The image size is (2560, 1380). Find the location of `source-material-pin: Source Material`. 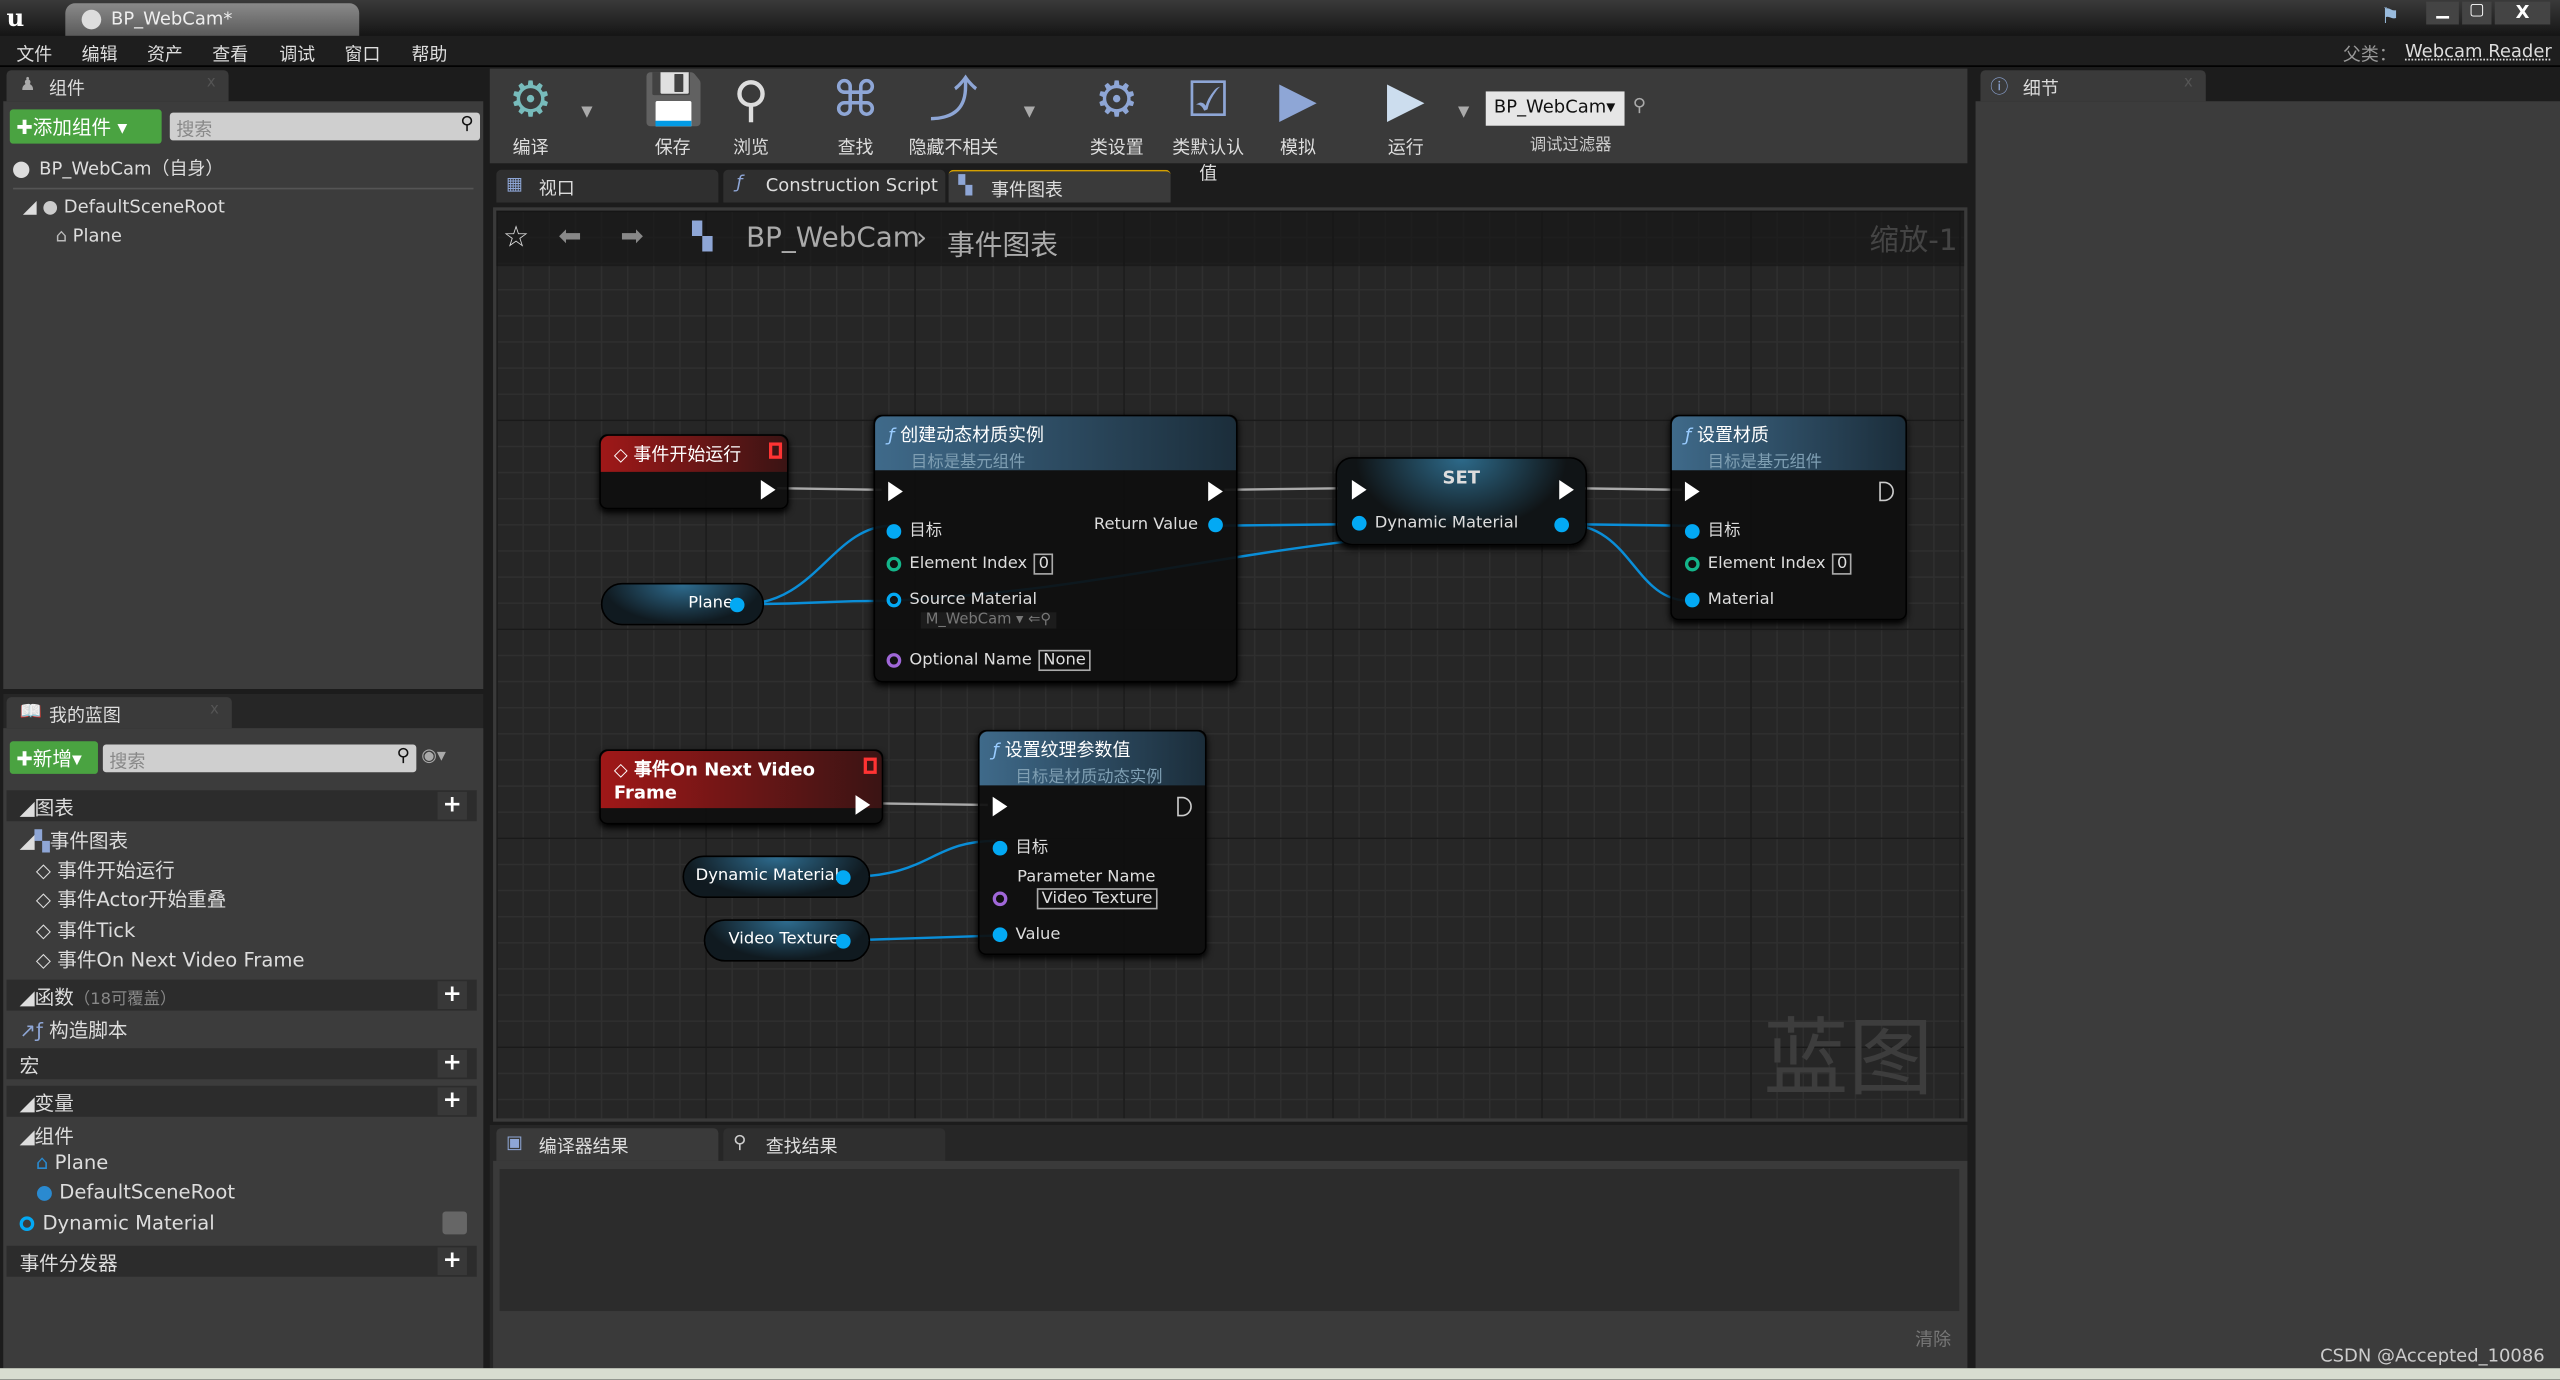

source-material-pin: Source Material is located at coordinates (961, 600).